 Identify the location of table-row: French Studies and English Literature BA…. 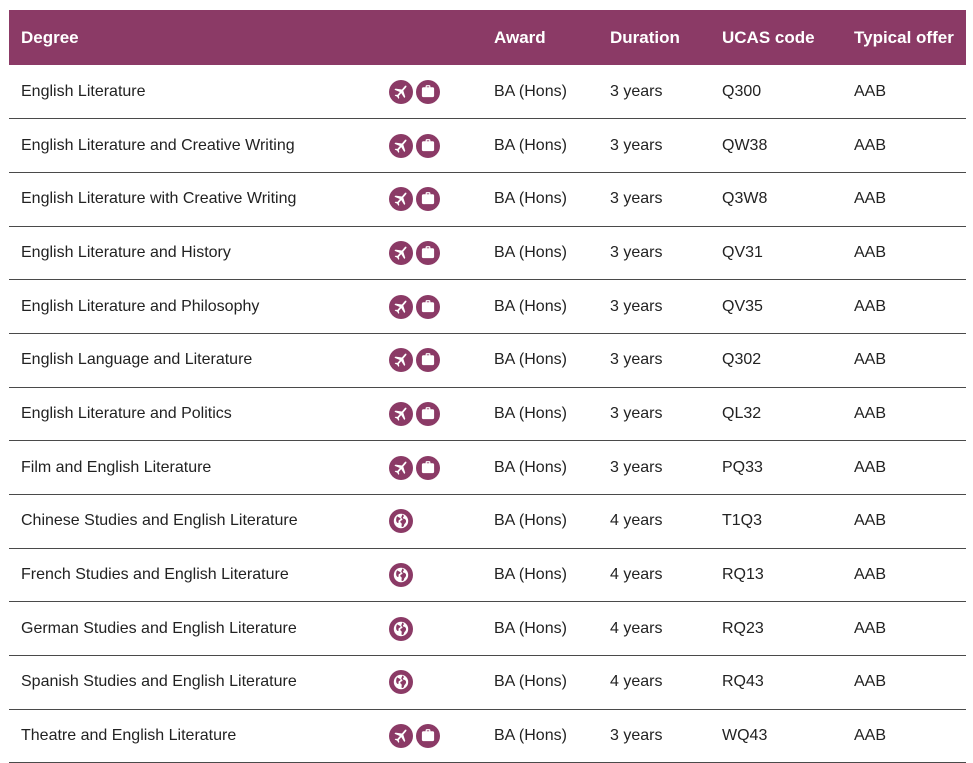
(487, 575).